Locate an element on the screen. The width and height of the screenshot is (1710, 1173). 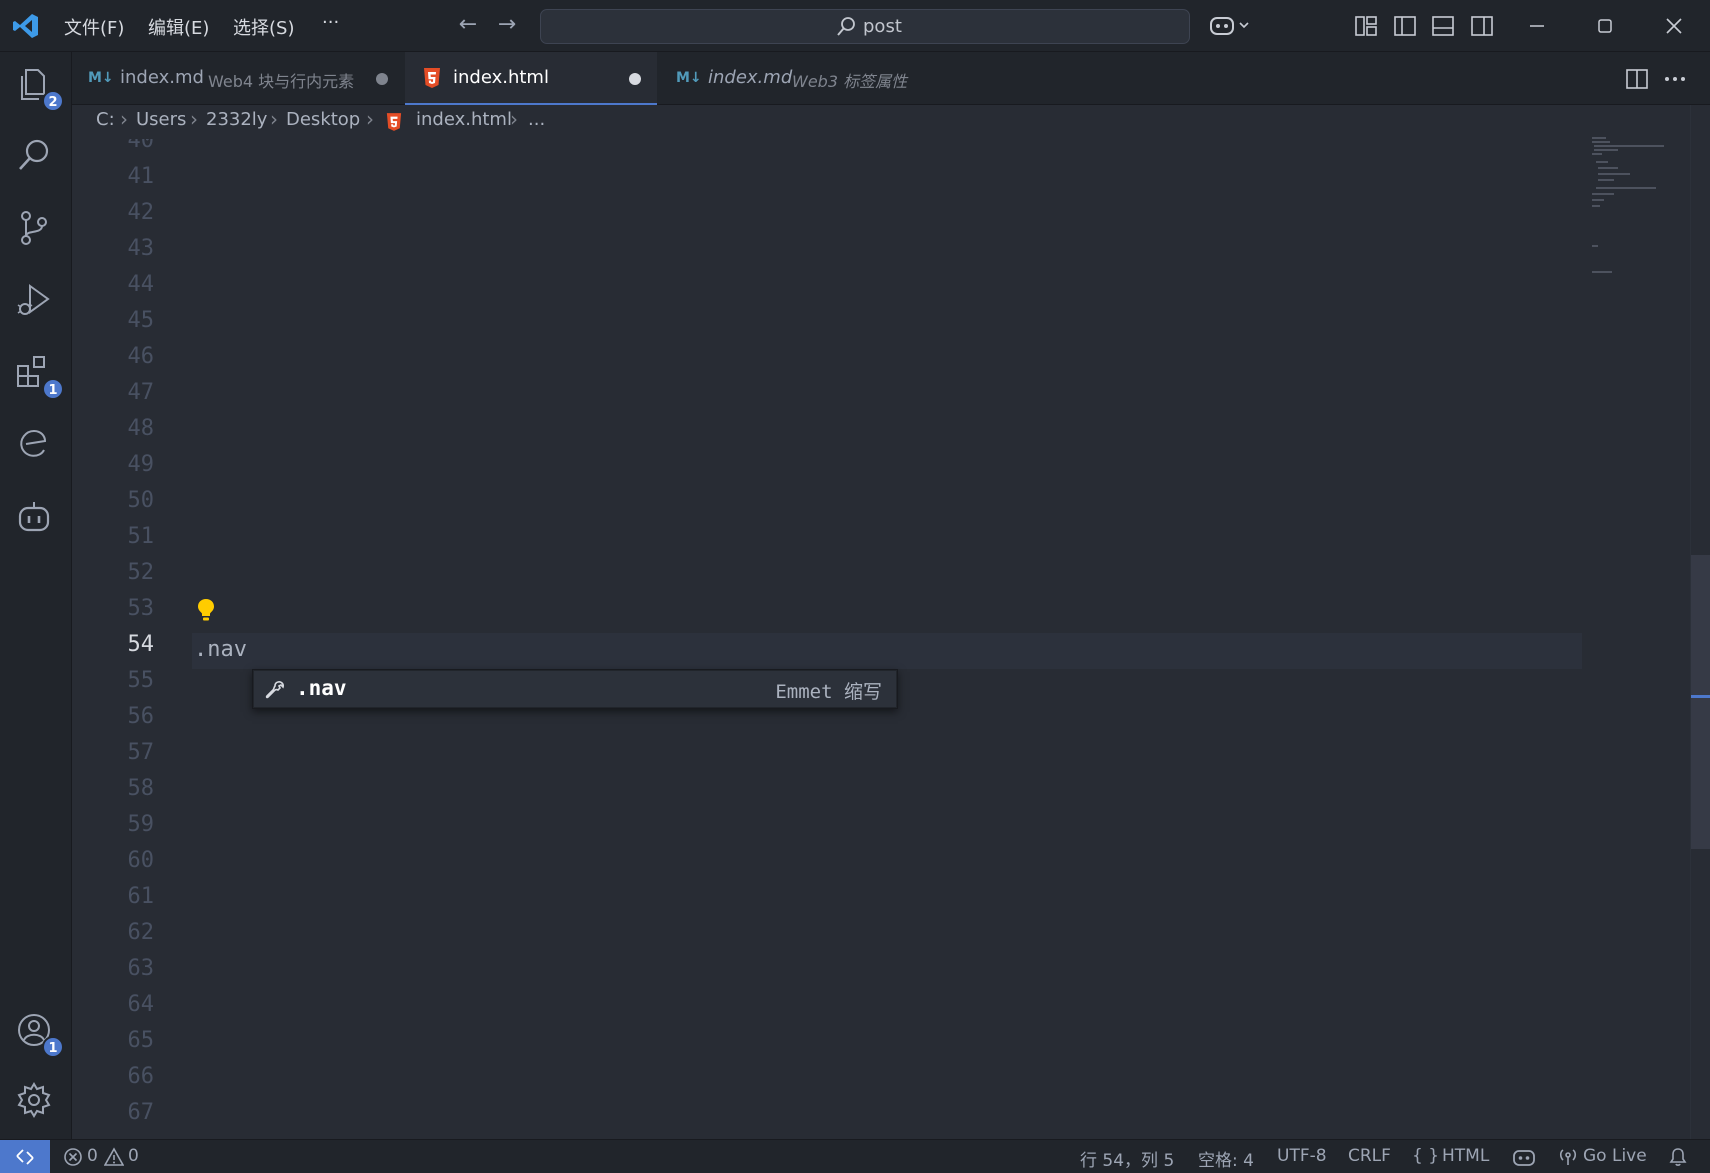
minimap is located at coordinates (1636, 622).